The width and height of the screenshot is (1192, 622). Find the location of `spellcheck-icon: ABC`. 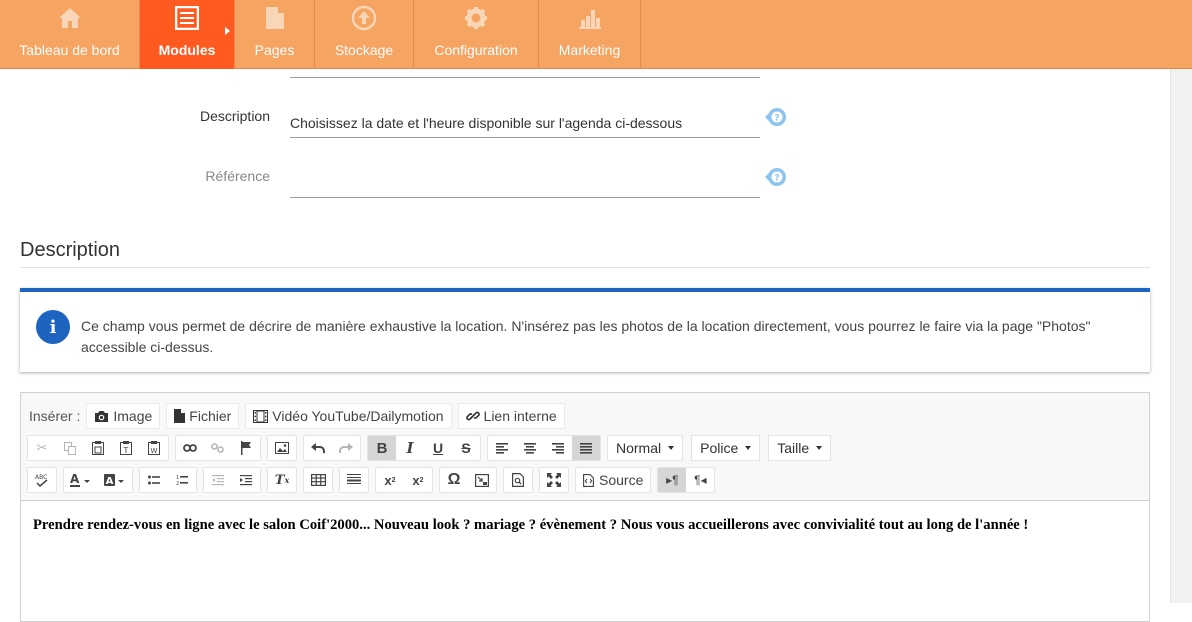

spellcheck-icon: ABC is located at coordinates (42, 480).